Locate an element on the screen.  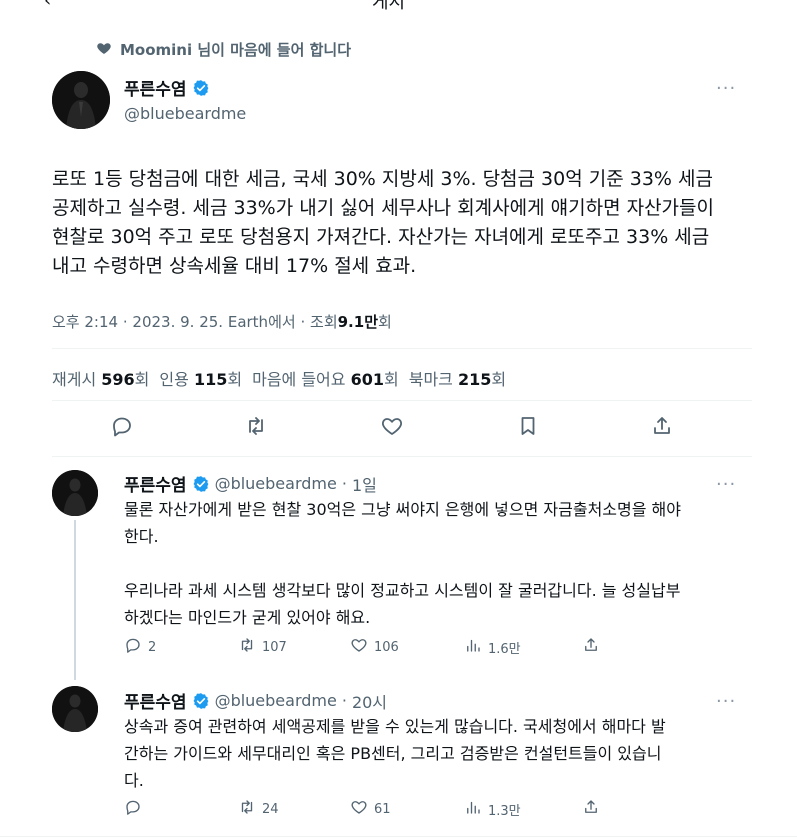
views-button: 1.3만 is located at coordinates (492, 809).